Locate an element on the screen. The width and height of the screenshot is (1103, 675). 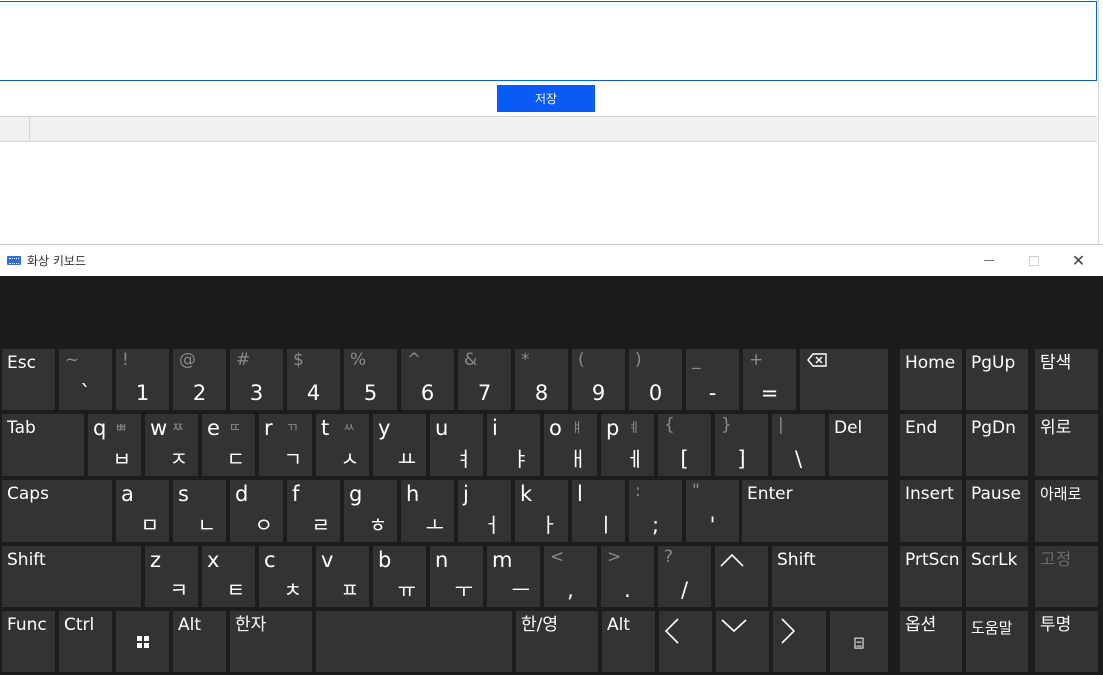
key-tab: Tab is located at coordinates (43, 445).